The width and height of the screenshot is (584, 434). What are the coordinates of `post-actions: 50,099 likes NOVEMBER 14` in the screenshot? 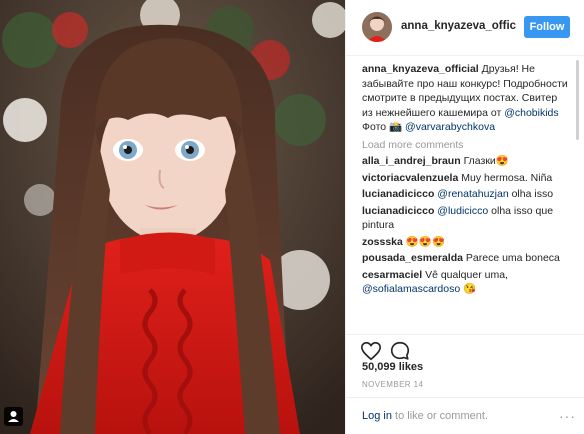 It's located at (465, 369).